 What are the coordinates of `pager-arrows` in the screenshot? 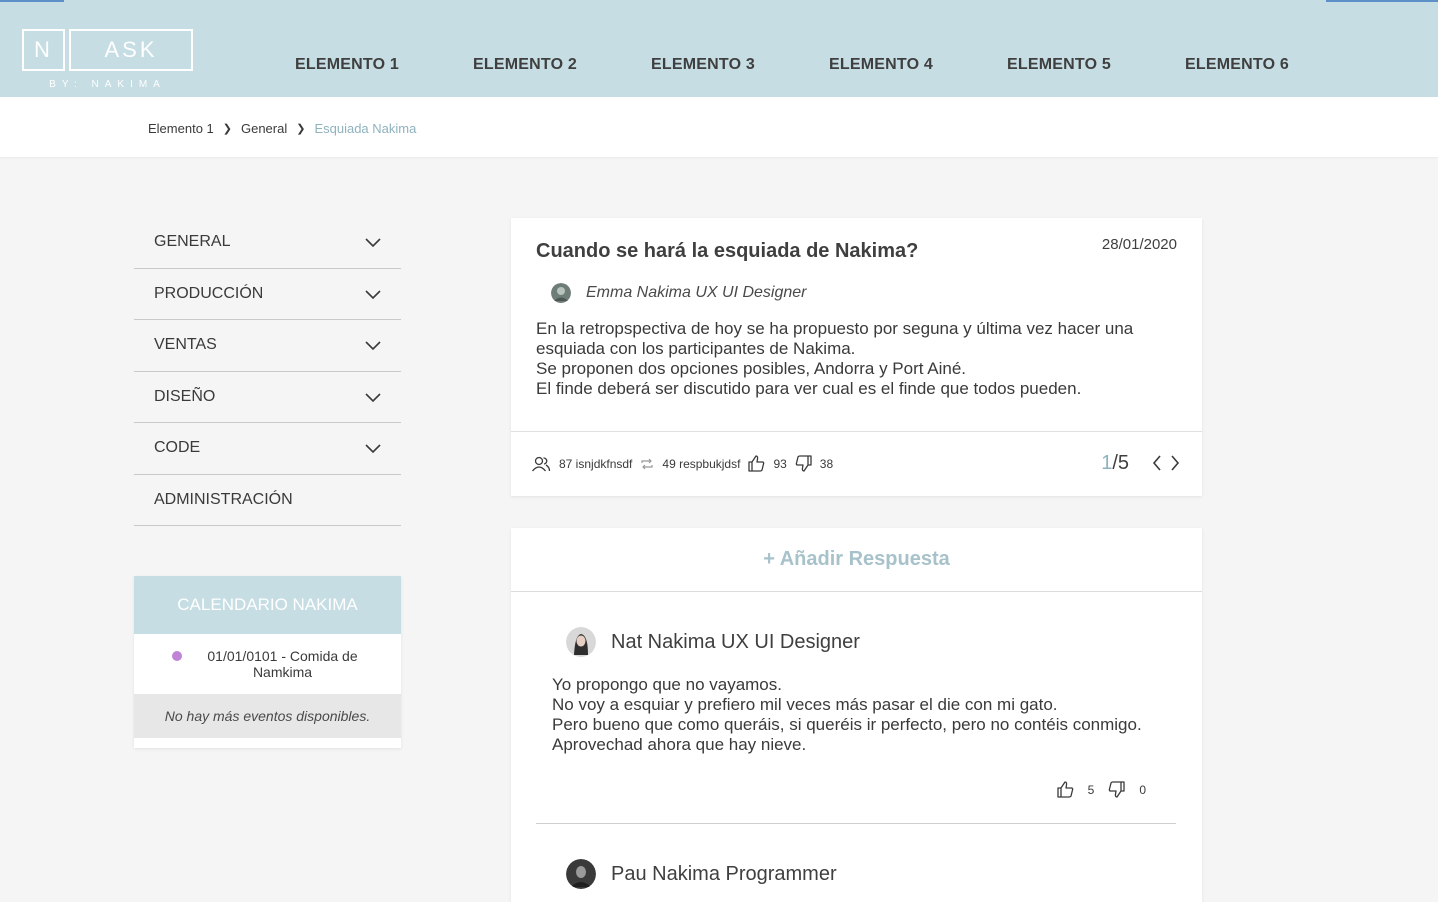 It's located at (1166, 463).